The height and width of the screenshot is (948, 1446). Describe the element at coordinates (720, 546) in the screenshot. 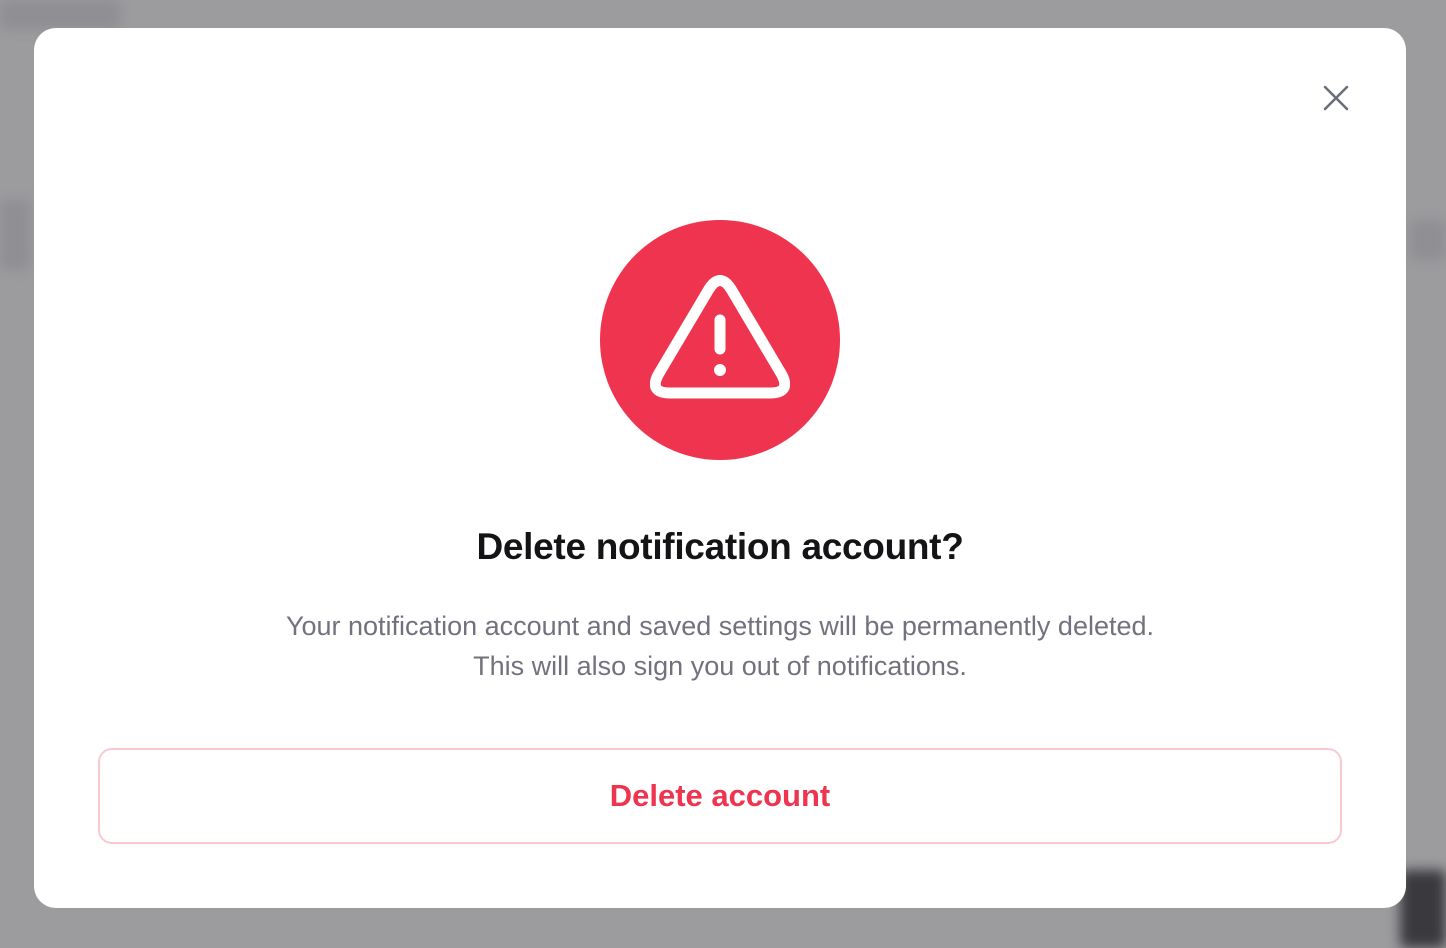

I see `dialog-title: Delete notification account?` at that location.